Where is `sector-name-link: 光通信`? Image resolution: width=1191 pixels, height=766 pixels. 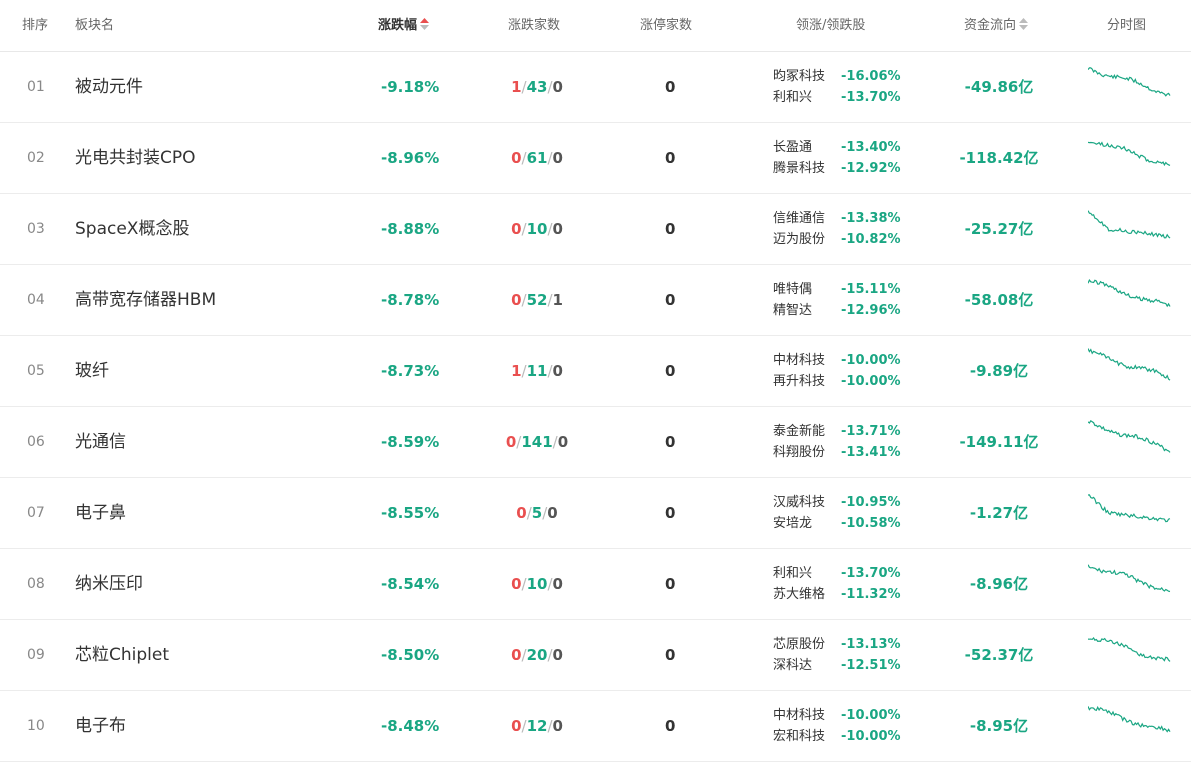 sector-name-link: 光通信 is located at coordinates (100, 442).